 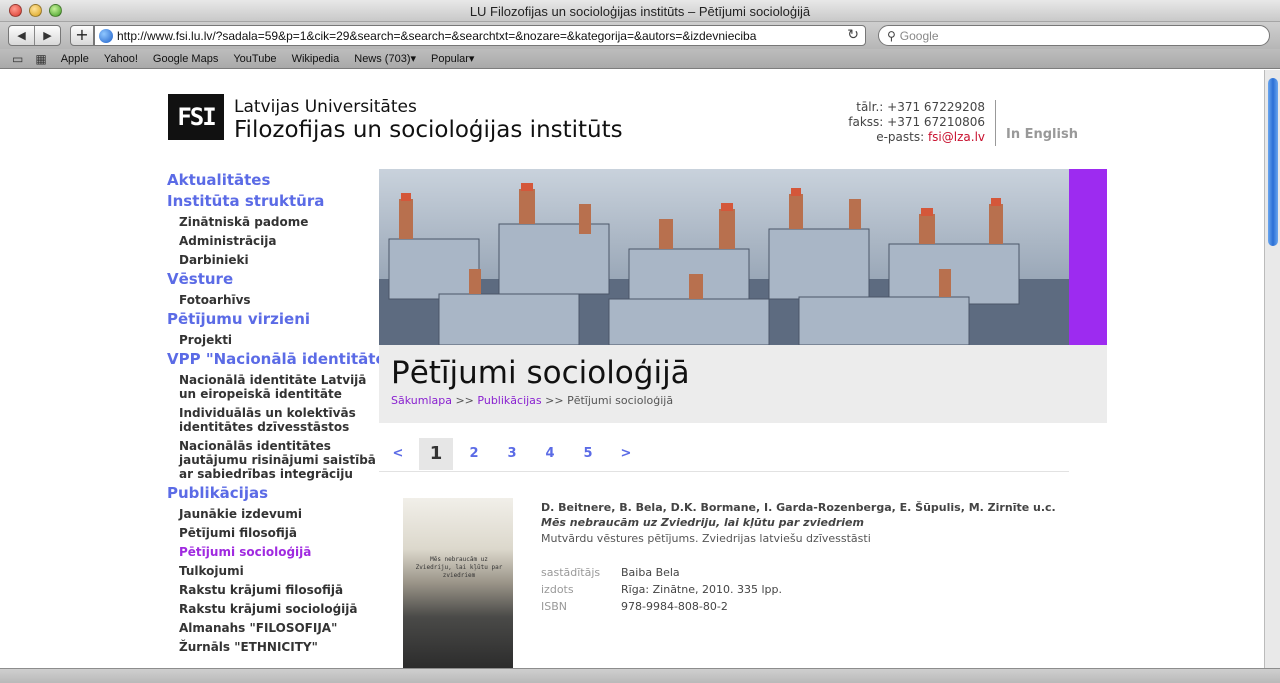 What do you see at coordinates (674, 606) in the screenshot?
I see `meta-value: 978-9984-808-80-2` at bounding box center [674, 606].